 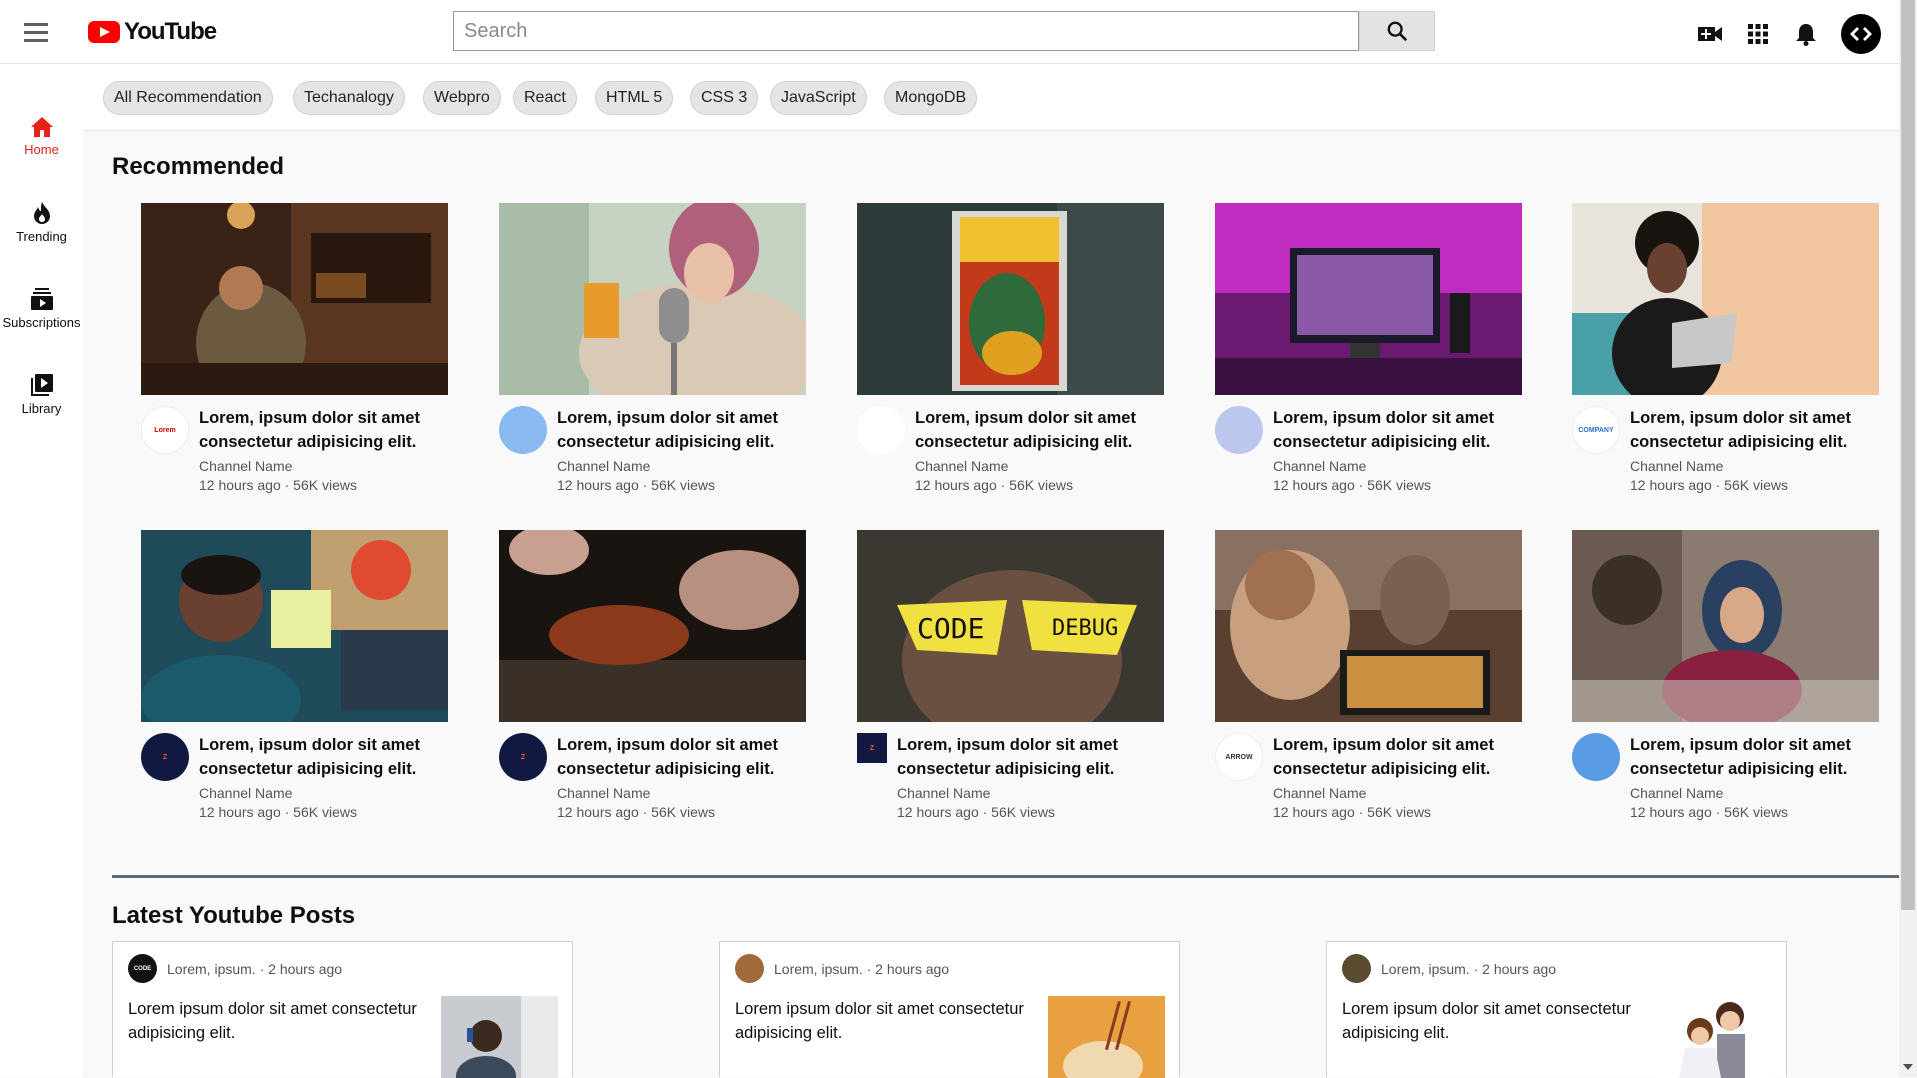 What do you see at coordinates (1758, 34) in the screenshot?
I see `apps-button` at bounding box center [1758, 34].